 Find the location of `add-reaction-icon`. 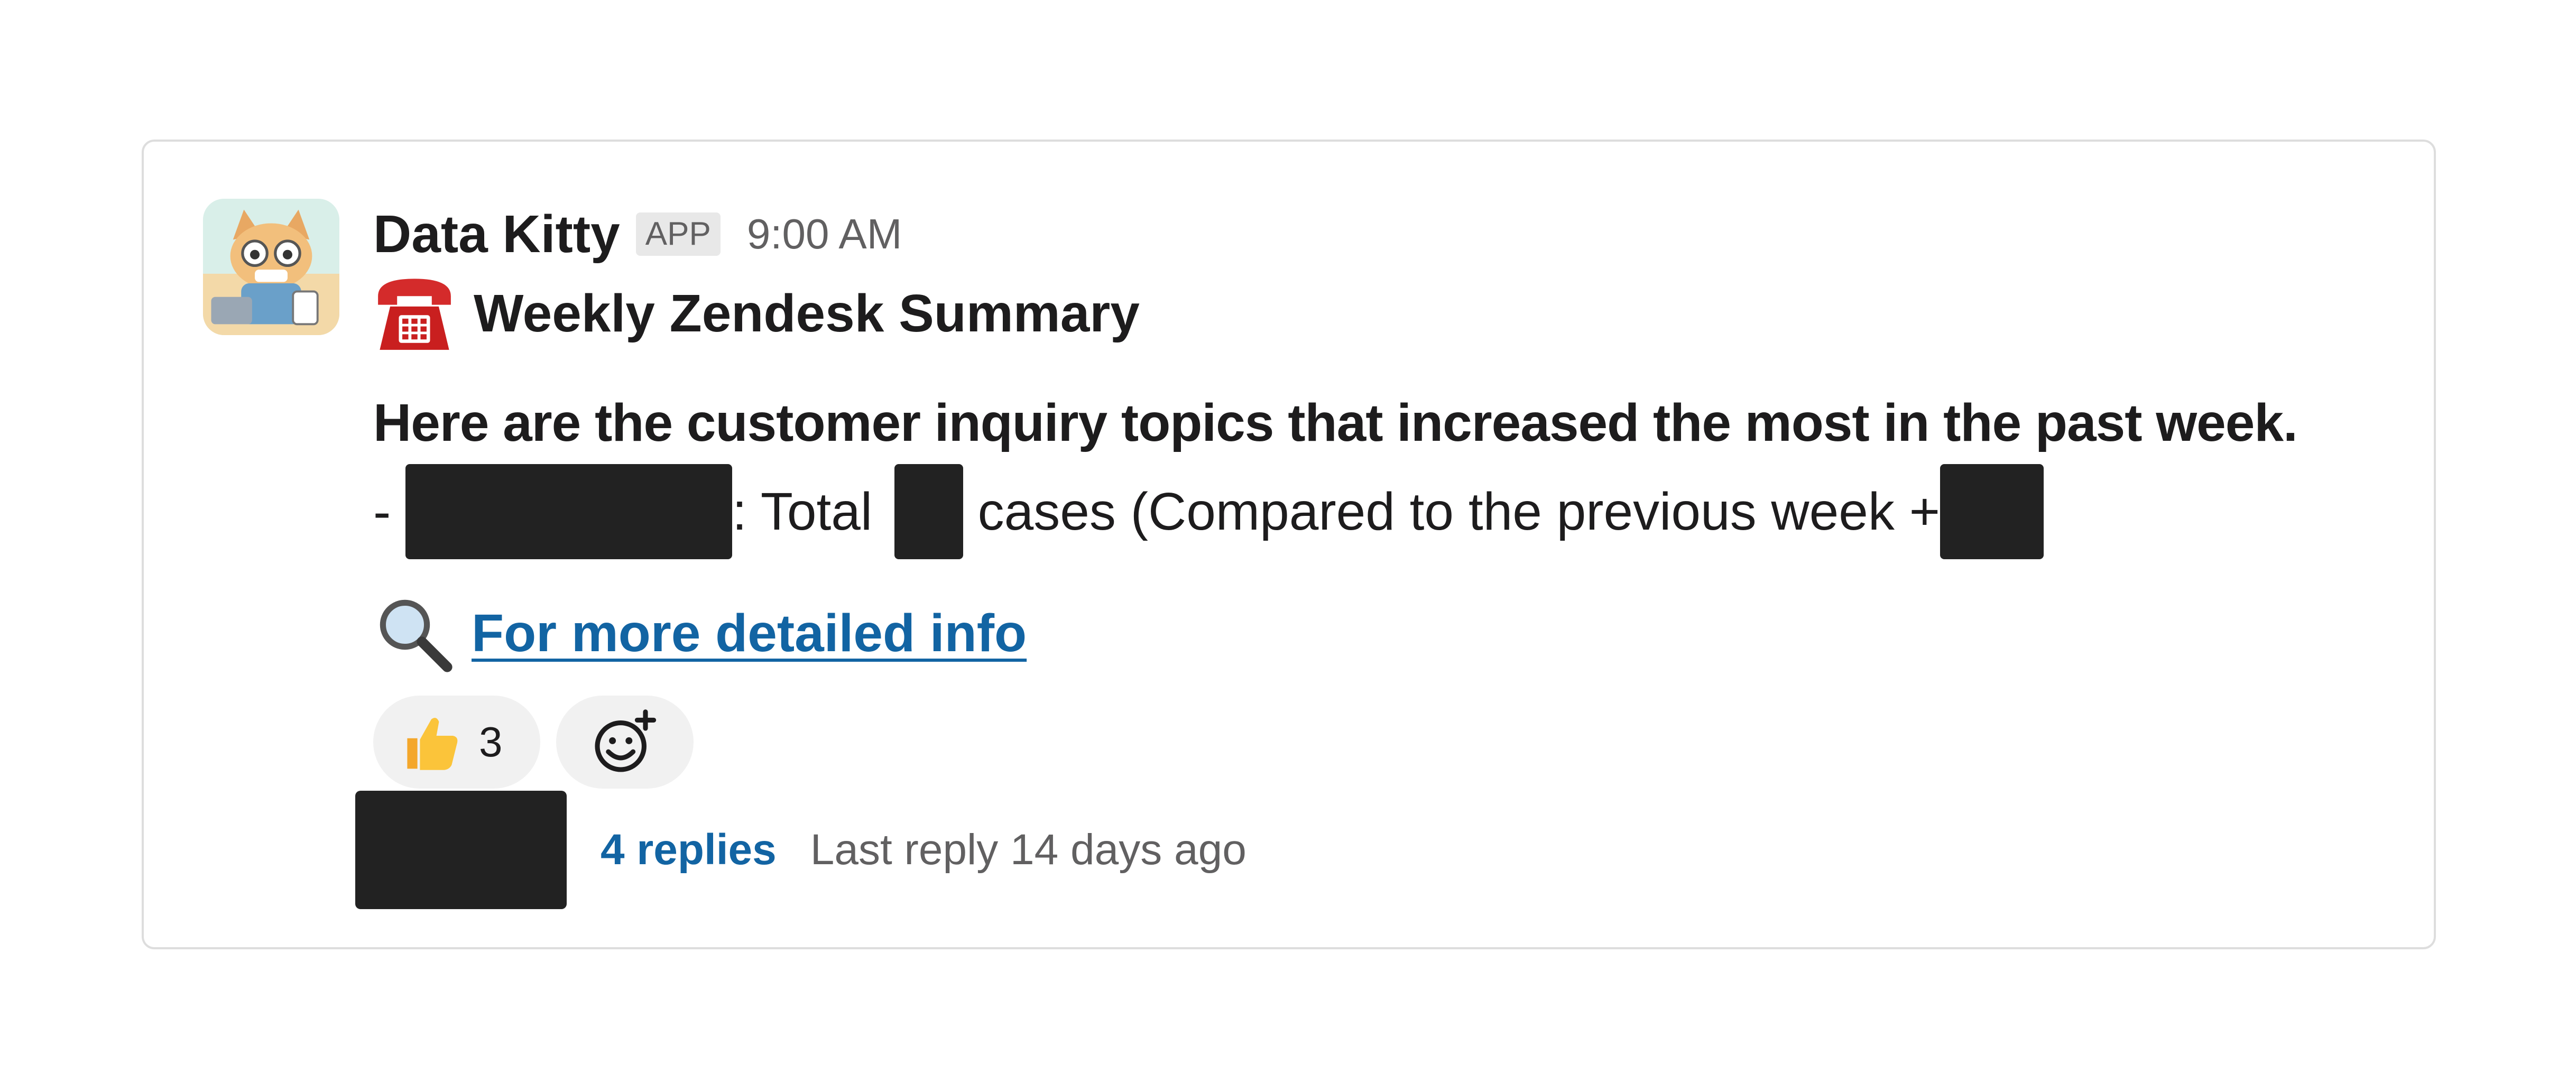

add-reaction-icon is located at coordinates (626, 741).